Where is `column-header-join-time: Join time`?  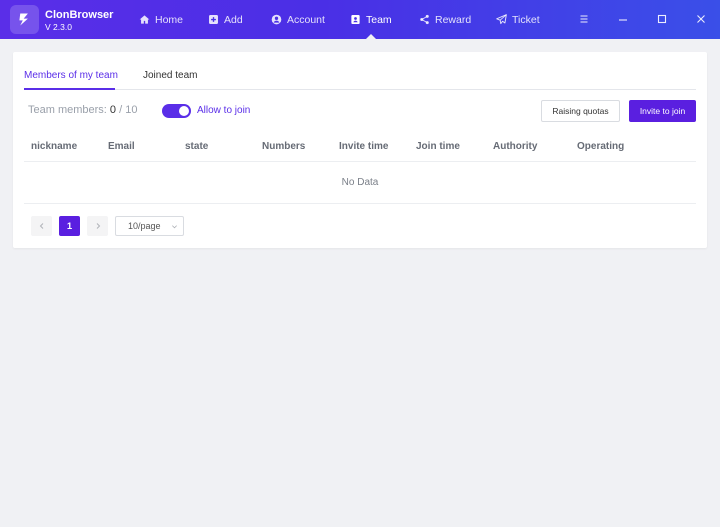 column-header-join-time: Join time is located at coordinates (438, 146).